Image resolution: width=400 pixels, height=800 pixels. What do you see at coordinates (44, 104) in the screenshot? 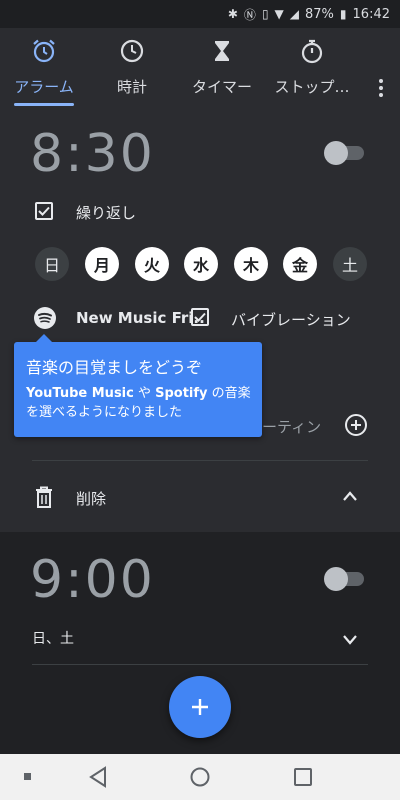
I see `tab-active-indicator` at bounding box center [44, 104].